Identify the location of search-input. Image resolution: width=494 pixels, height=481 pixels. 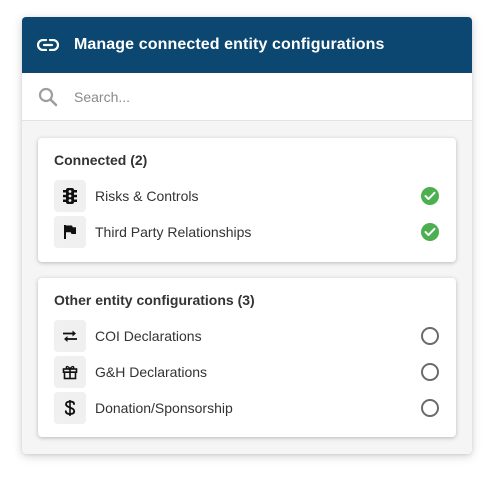
(244, 96).